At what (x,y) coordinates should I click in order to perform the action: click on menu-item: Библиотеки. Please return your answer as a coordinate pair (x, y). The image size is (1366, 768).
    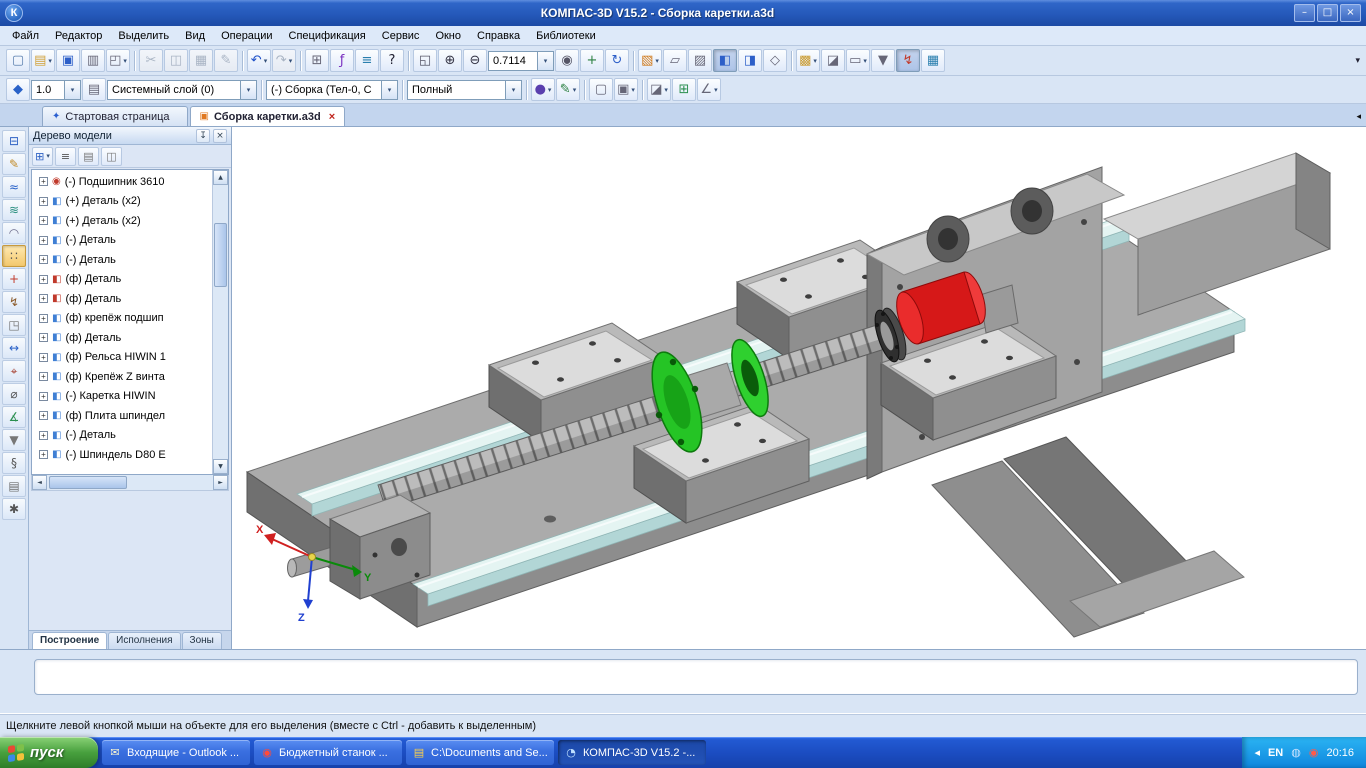
    Looking at the image, I should click on (566, 36).